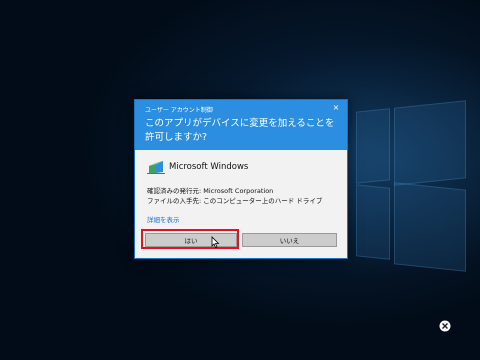 The width and height of the screenshot is (480, 360). I want to click on dialog-title: ユーザー アカウント制御, so click(179, 110).